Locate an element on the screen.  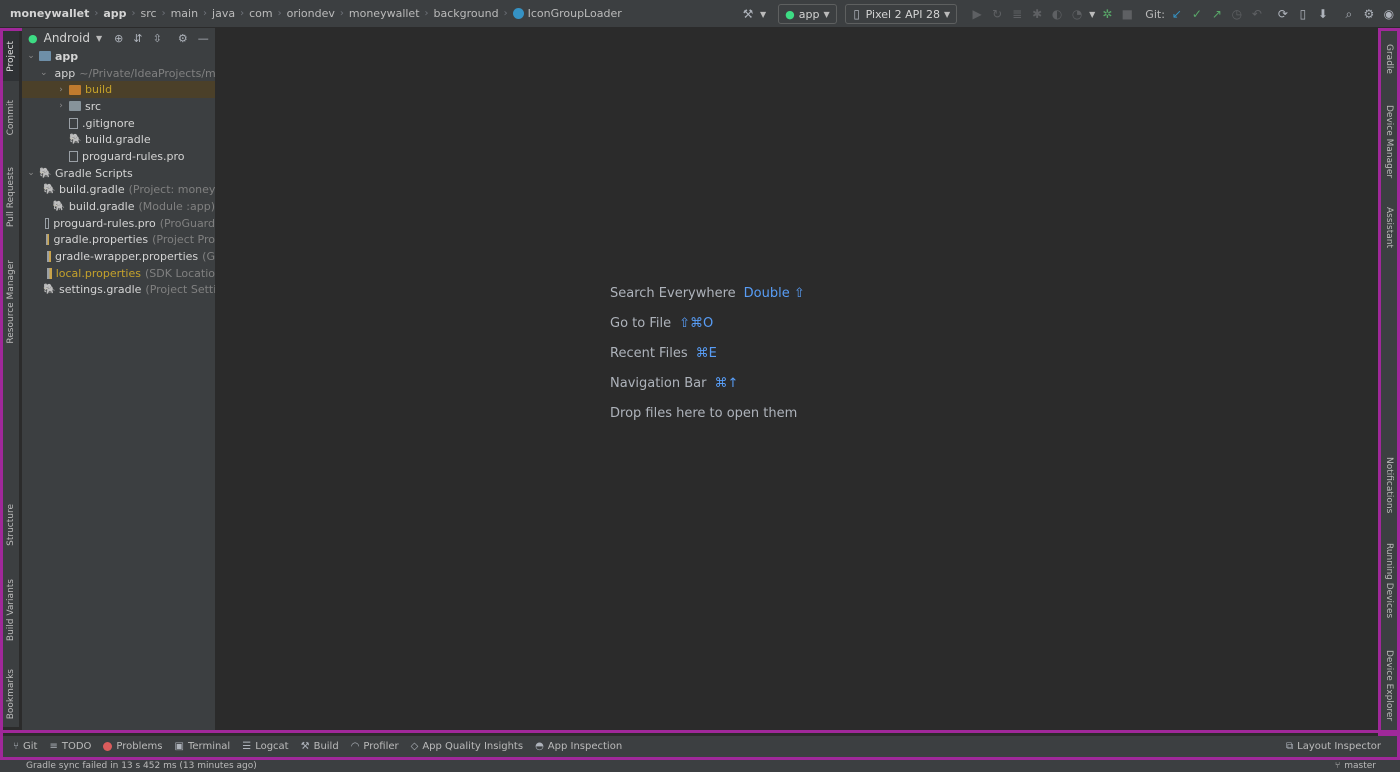
tree-item: local.properties (SDK Locatio is located at coordinates (118, 273).